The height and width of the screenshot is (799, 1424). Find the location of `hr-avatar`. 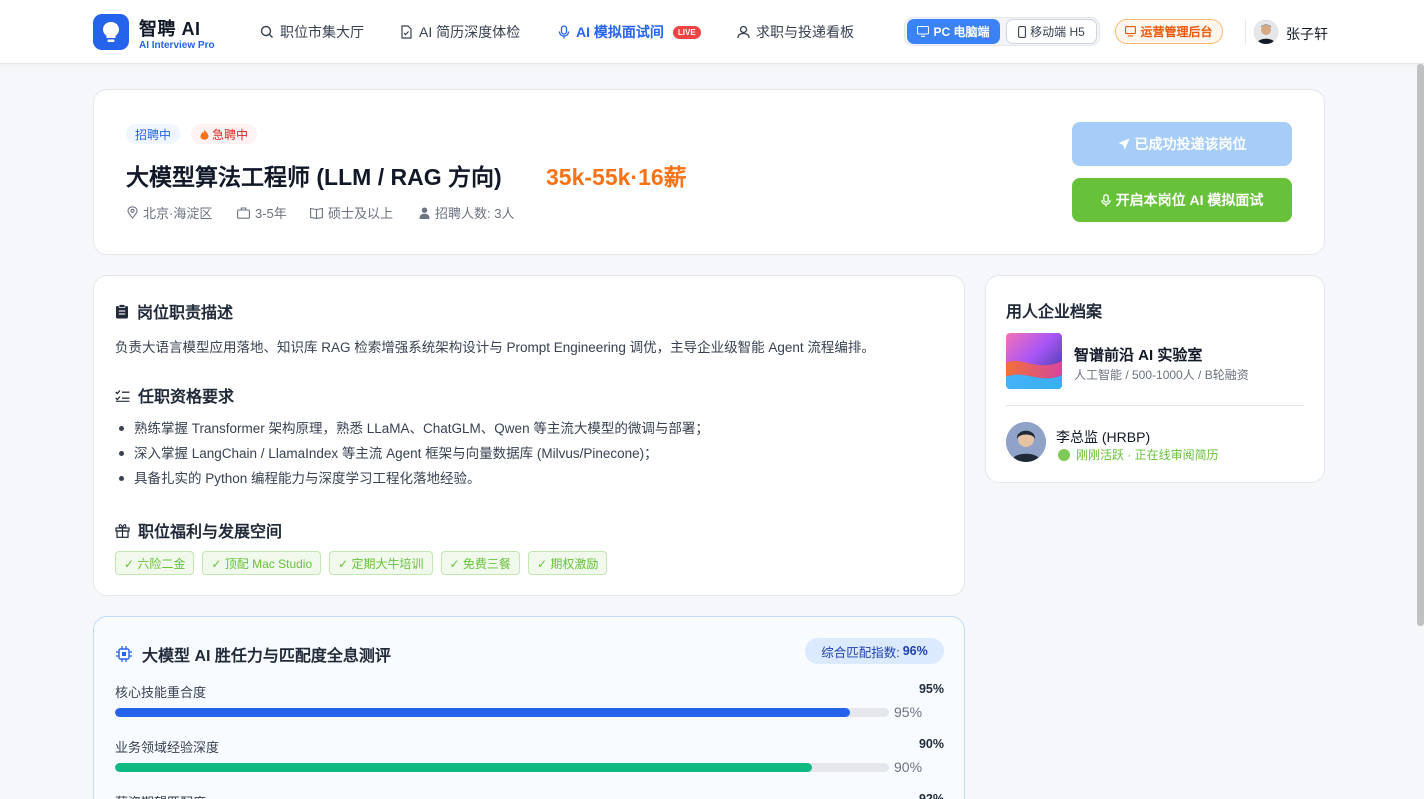

hr-avatar is located at coordinates (1026, 442).